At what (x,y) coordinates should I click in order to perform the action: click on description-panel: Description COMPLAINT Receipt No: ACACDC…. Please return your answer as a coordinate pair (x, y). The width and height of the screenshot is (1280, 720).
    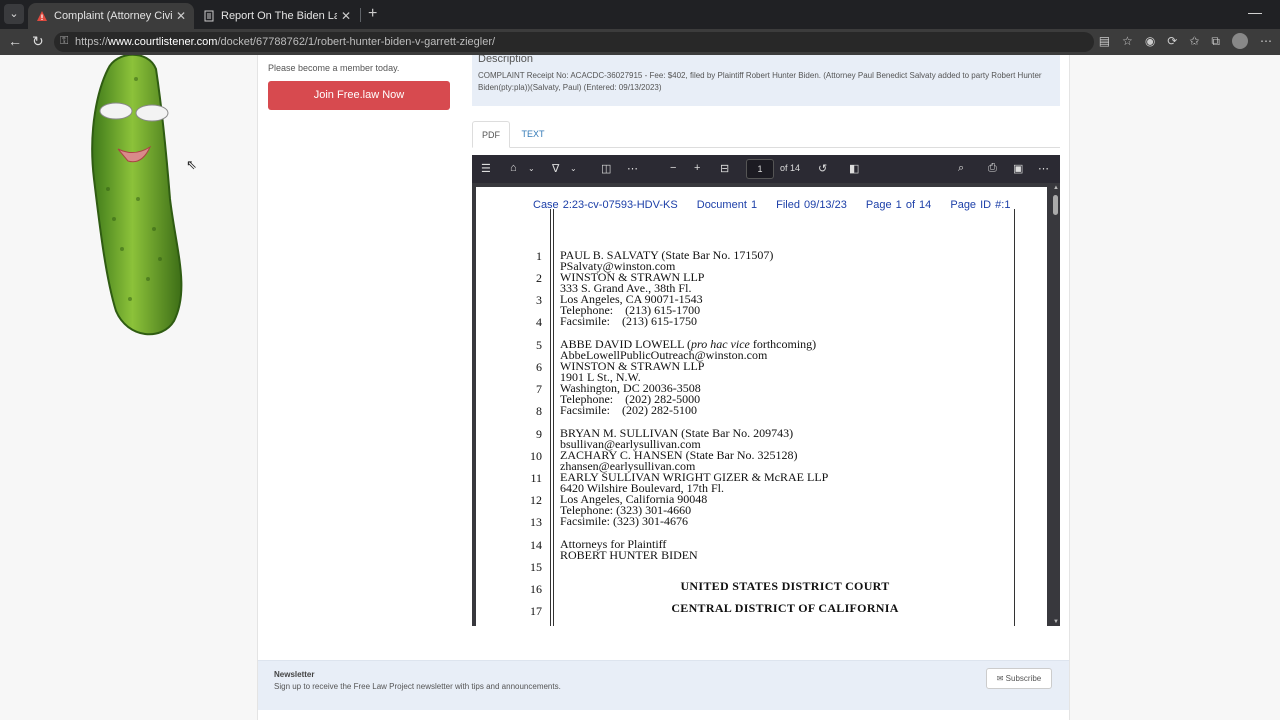
    Looking at the image, I should click on (766, 80).